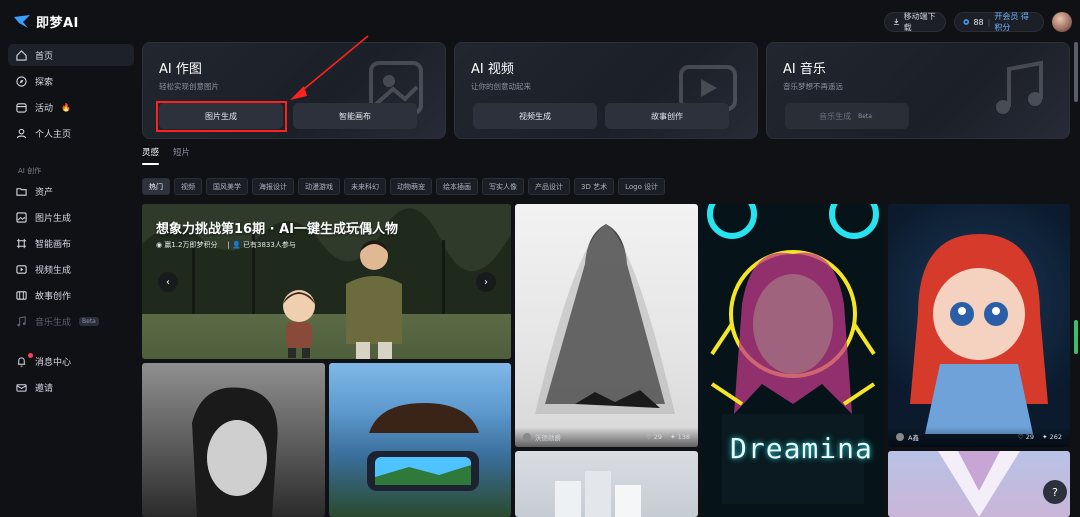 This screenshot has height=517, width=1080. I want to click on credits-pill: 88 | 开会员 得积分, so click(999, 22).